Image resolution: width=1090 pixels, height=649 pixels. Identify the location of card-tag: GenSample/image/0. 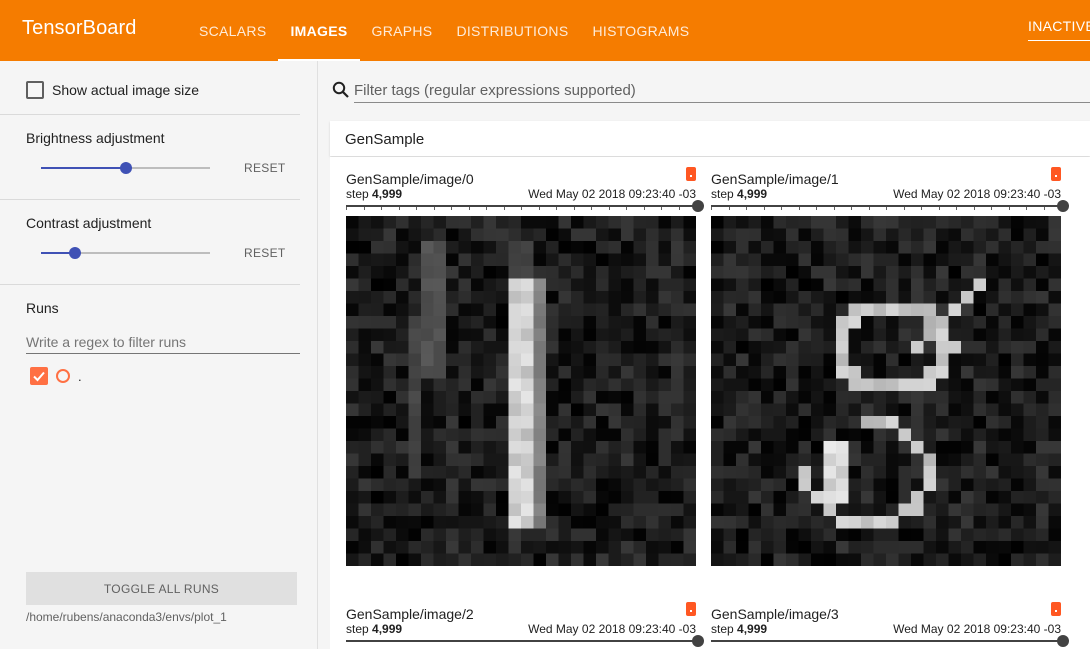
(410, 179).